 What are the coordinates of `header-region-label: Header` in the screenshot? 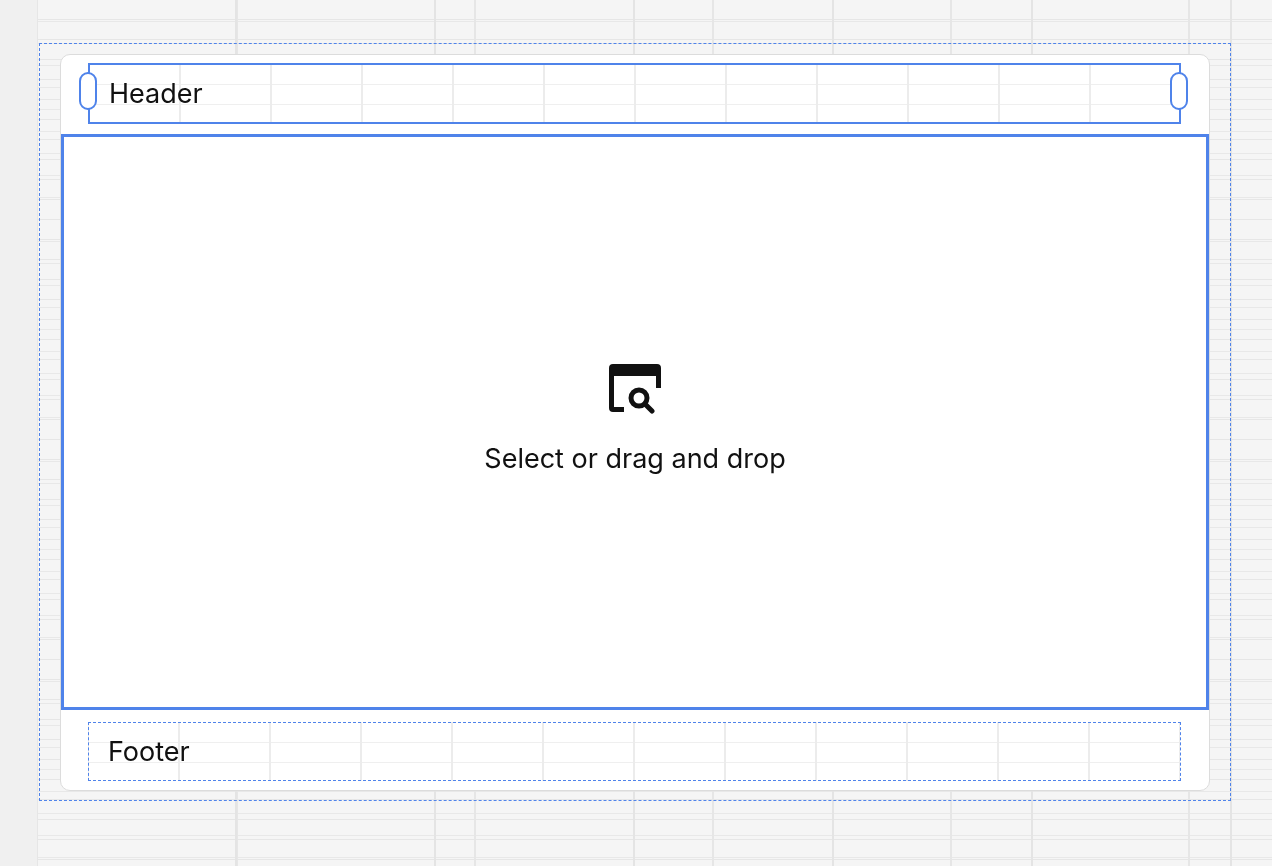 It's located at (156, 93).